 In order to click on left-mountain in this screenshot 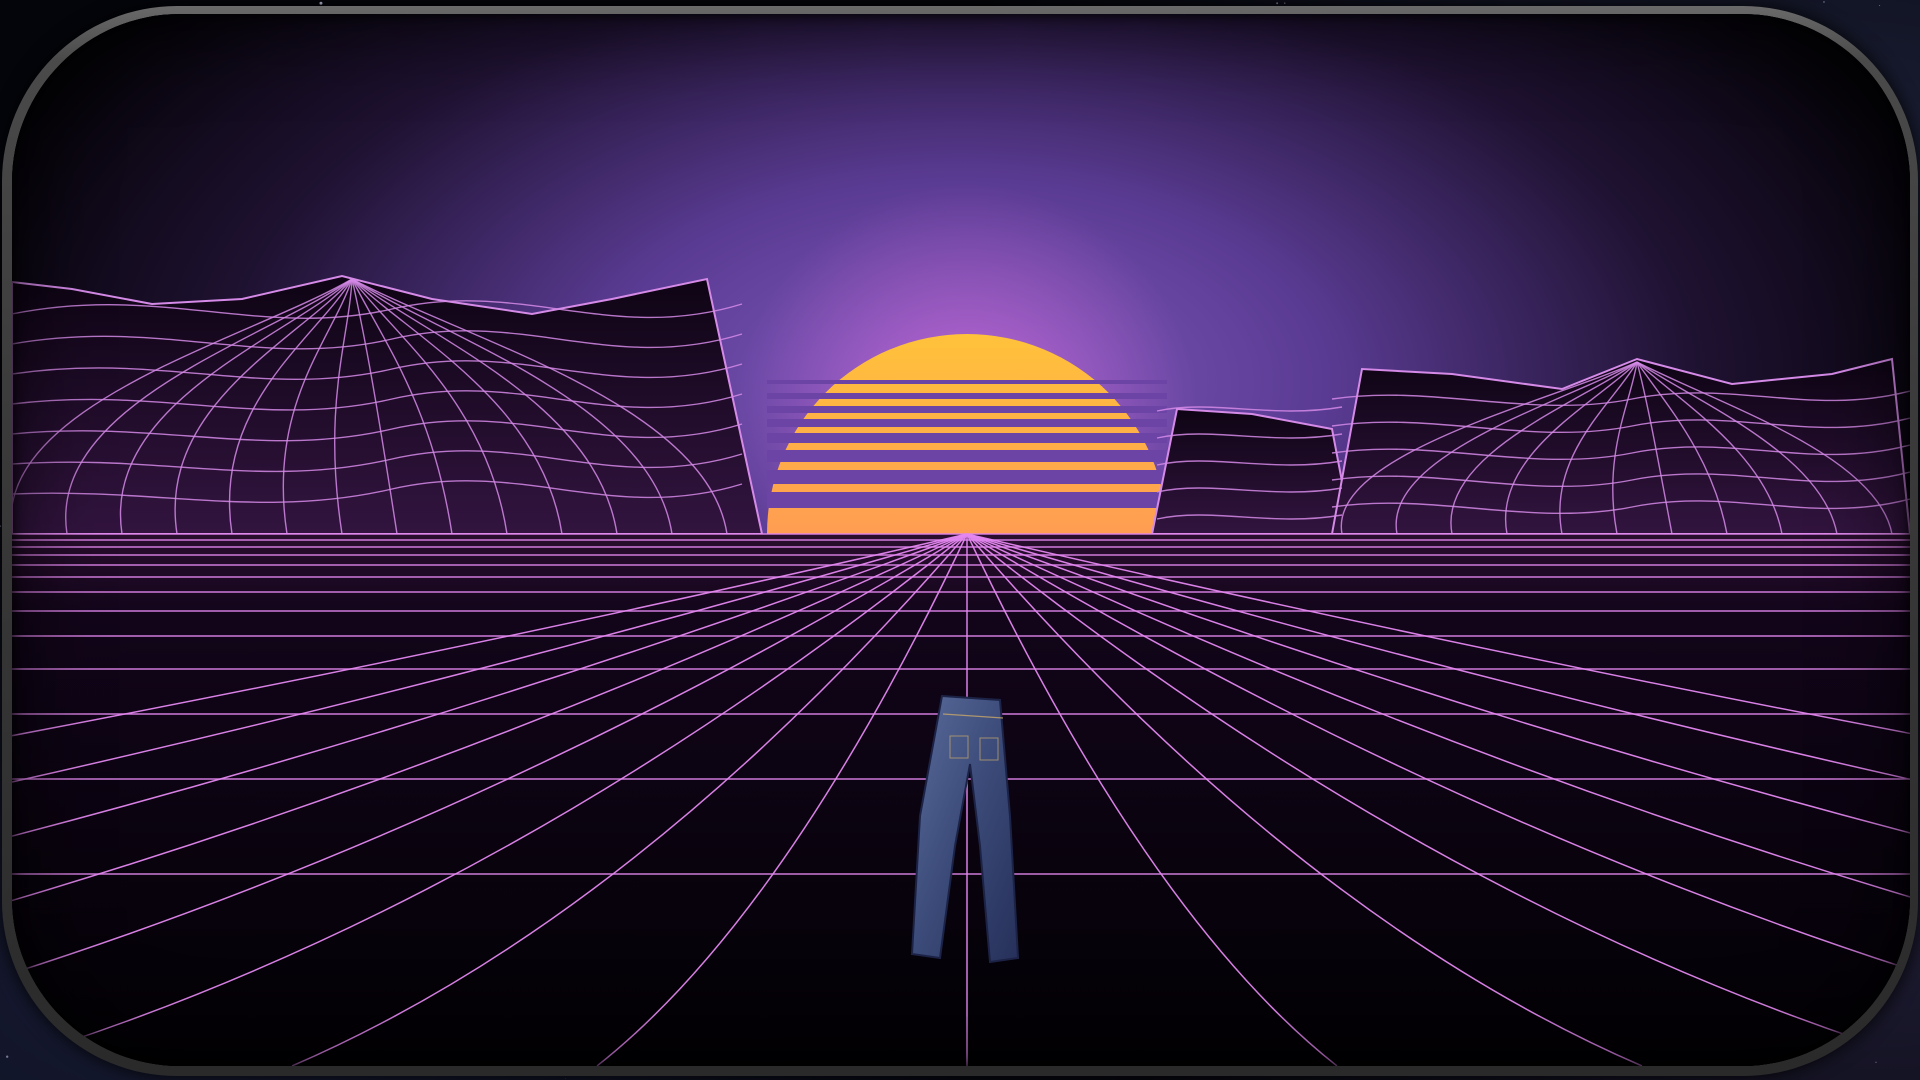, I will do `click(388, 404)`.